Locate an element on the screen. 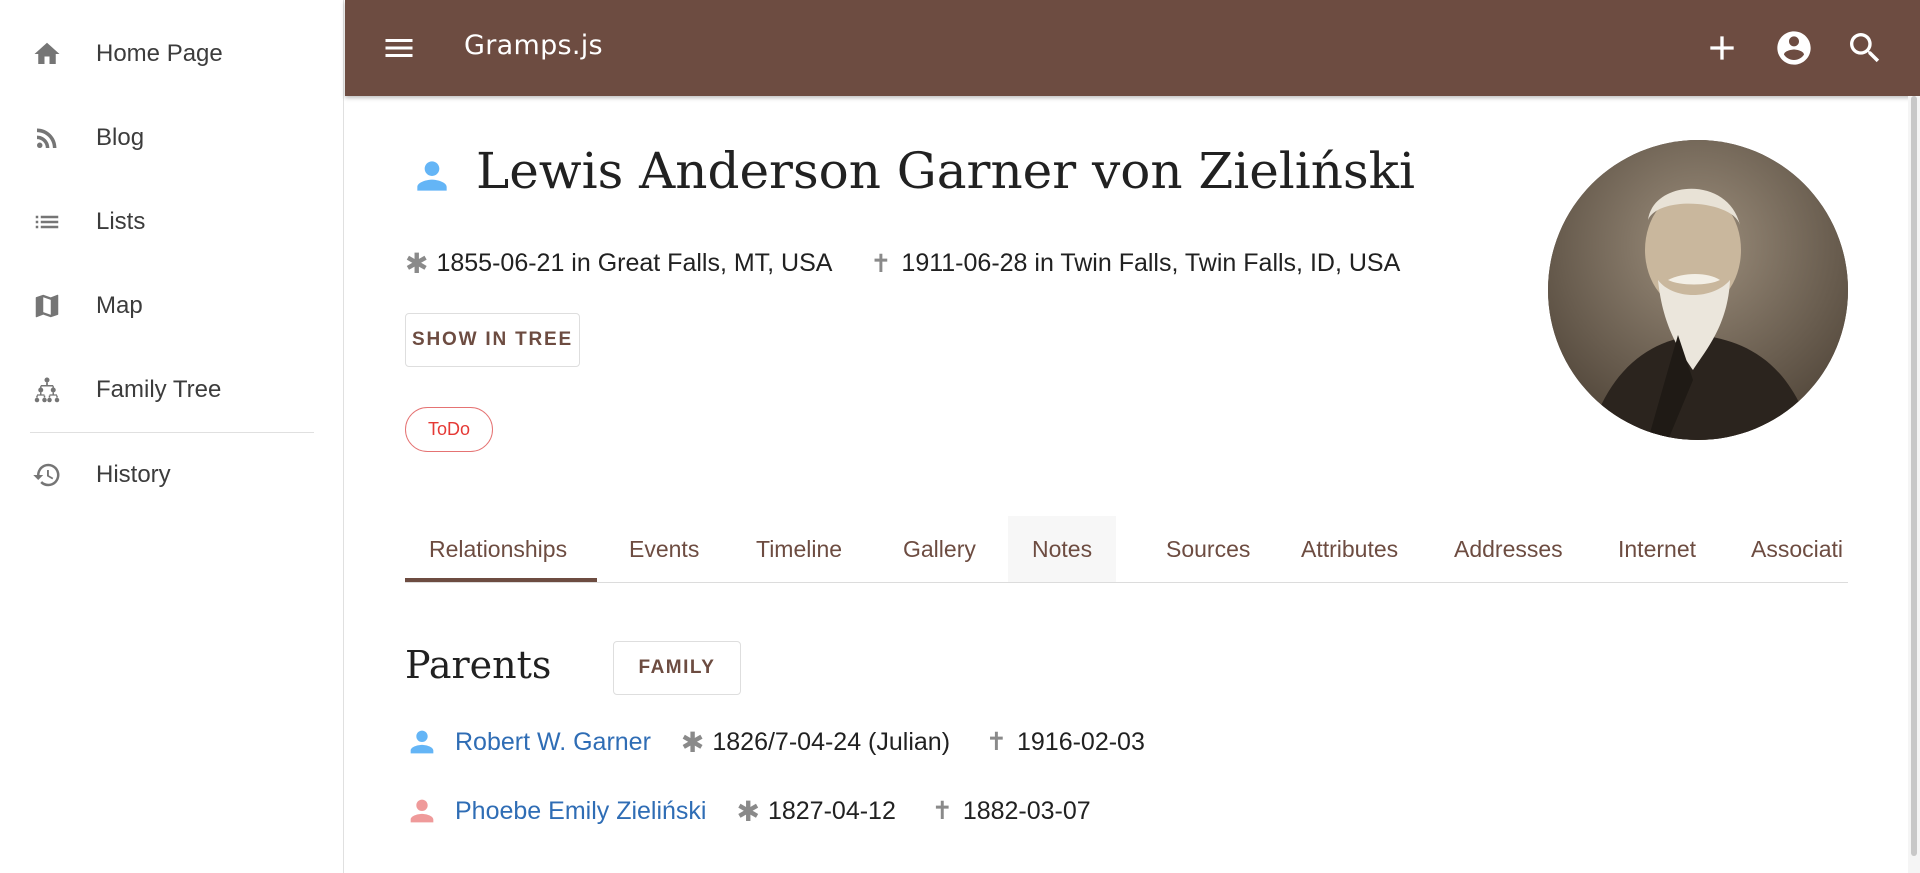  sidebar-item-family-tree: Family Tree is located at coordinates (172, 390).